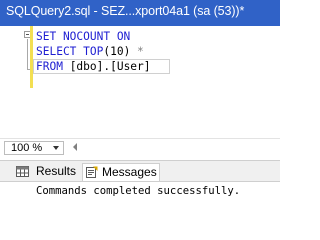  I want to click on code-star: *, so click(137, 51).